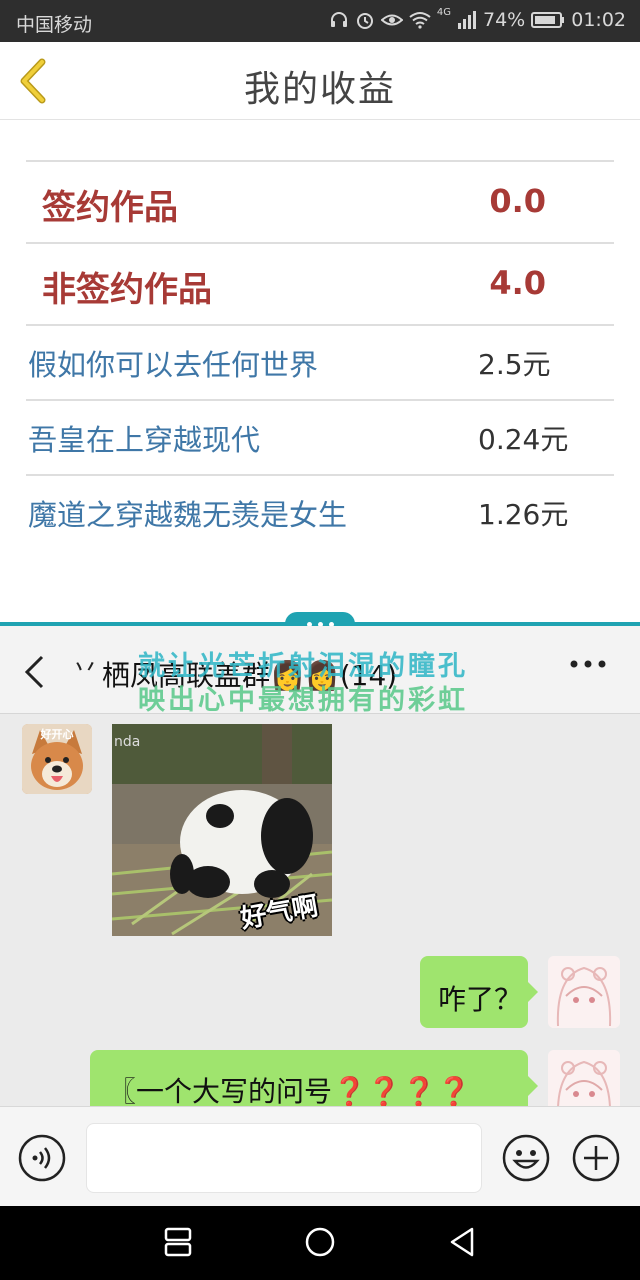 The image size is (640, 1280). Describe the element at coordinates (42, 1158) in the screenshot. I see `voice-icon` at that location.